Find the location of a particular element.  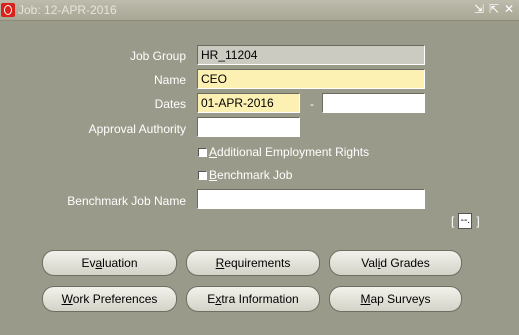

map-surveys-button: Map Surveys is located at coordinates (395, 299).